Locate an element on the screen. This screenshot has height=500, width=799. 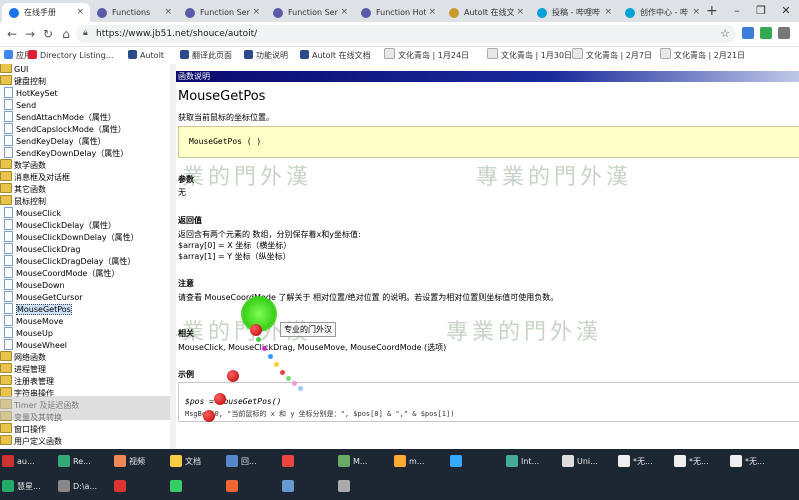
tree-page: MouseClickDelay（属性） is located at coordinates (60, 225).